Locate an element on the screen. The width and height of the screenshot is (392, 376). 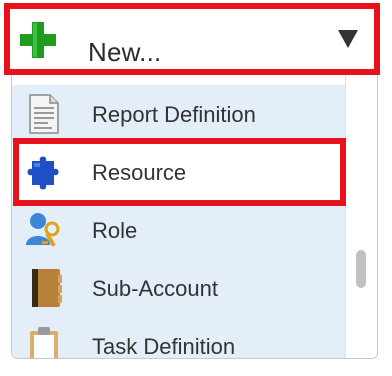
menu-item-resource: Resource is located at coordinates (180, 172).